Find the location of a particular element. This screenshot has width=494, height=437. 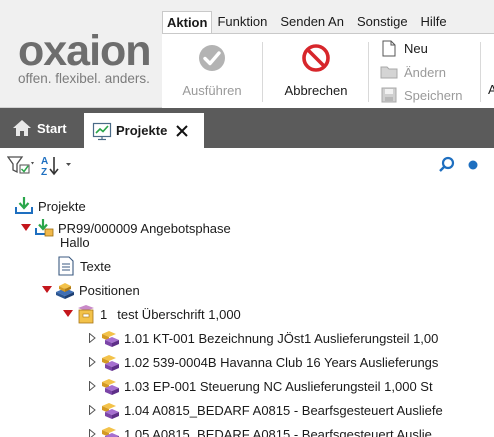

menu-tab-aktion: Aktion is located at coordinates (187, 22).